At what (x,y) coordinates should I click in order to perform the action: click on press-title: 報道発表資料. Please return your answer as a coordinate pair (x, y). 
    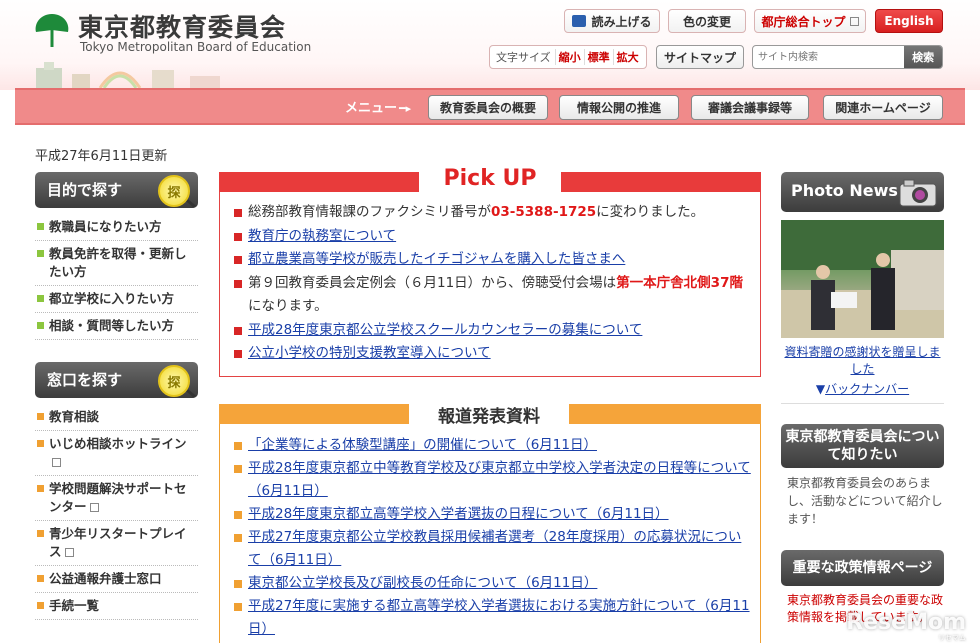
    Looking at the image, I should click on (489, 414).